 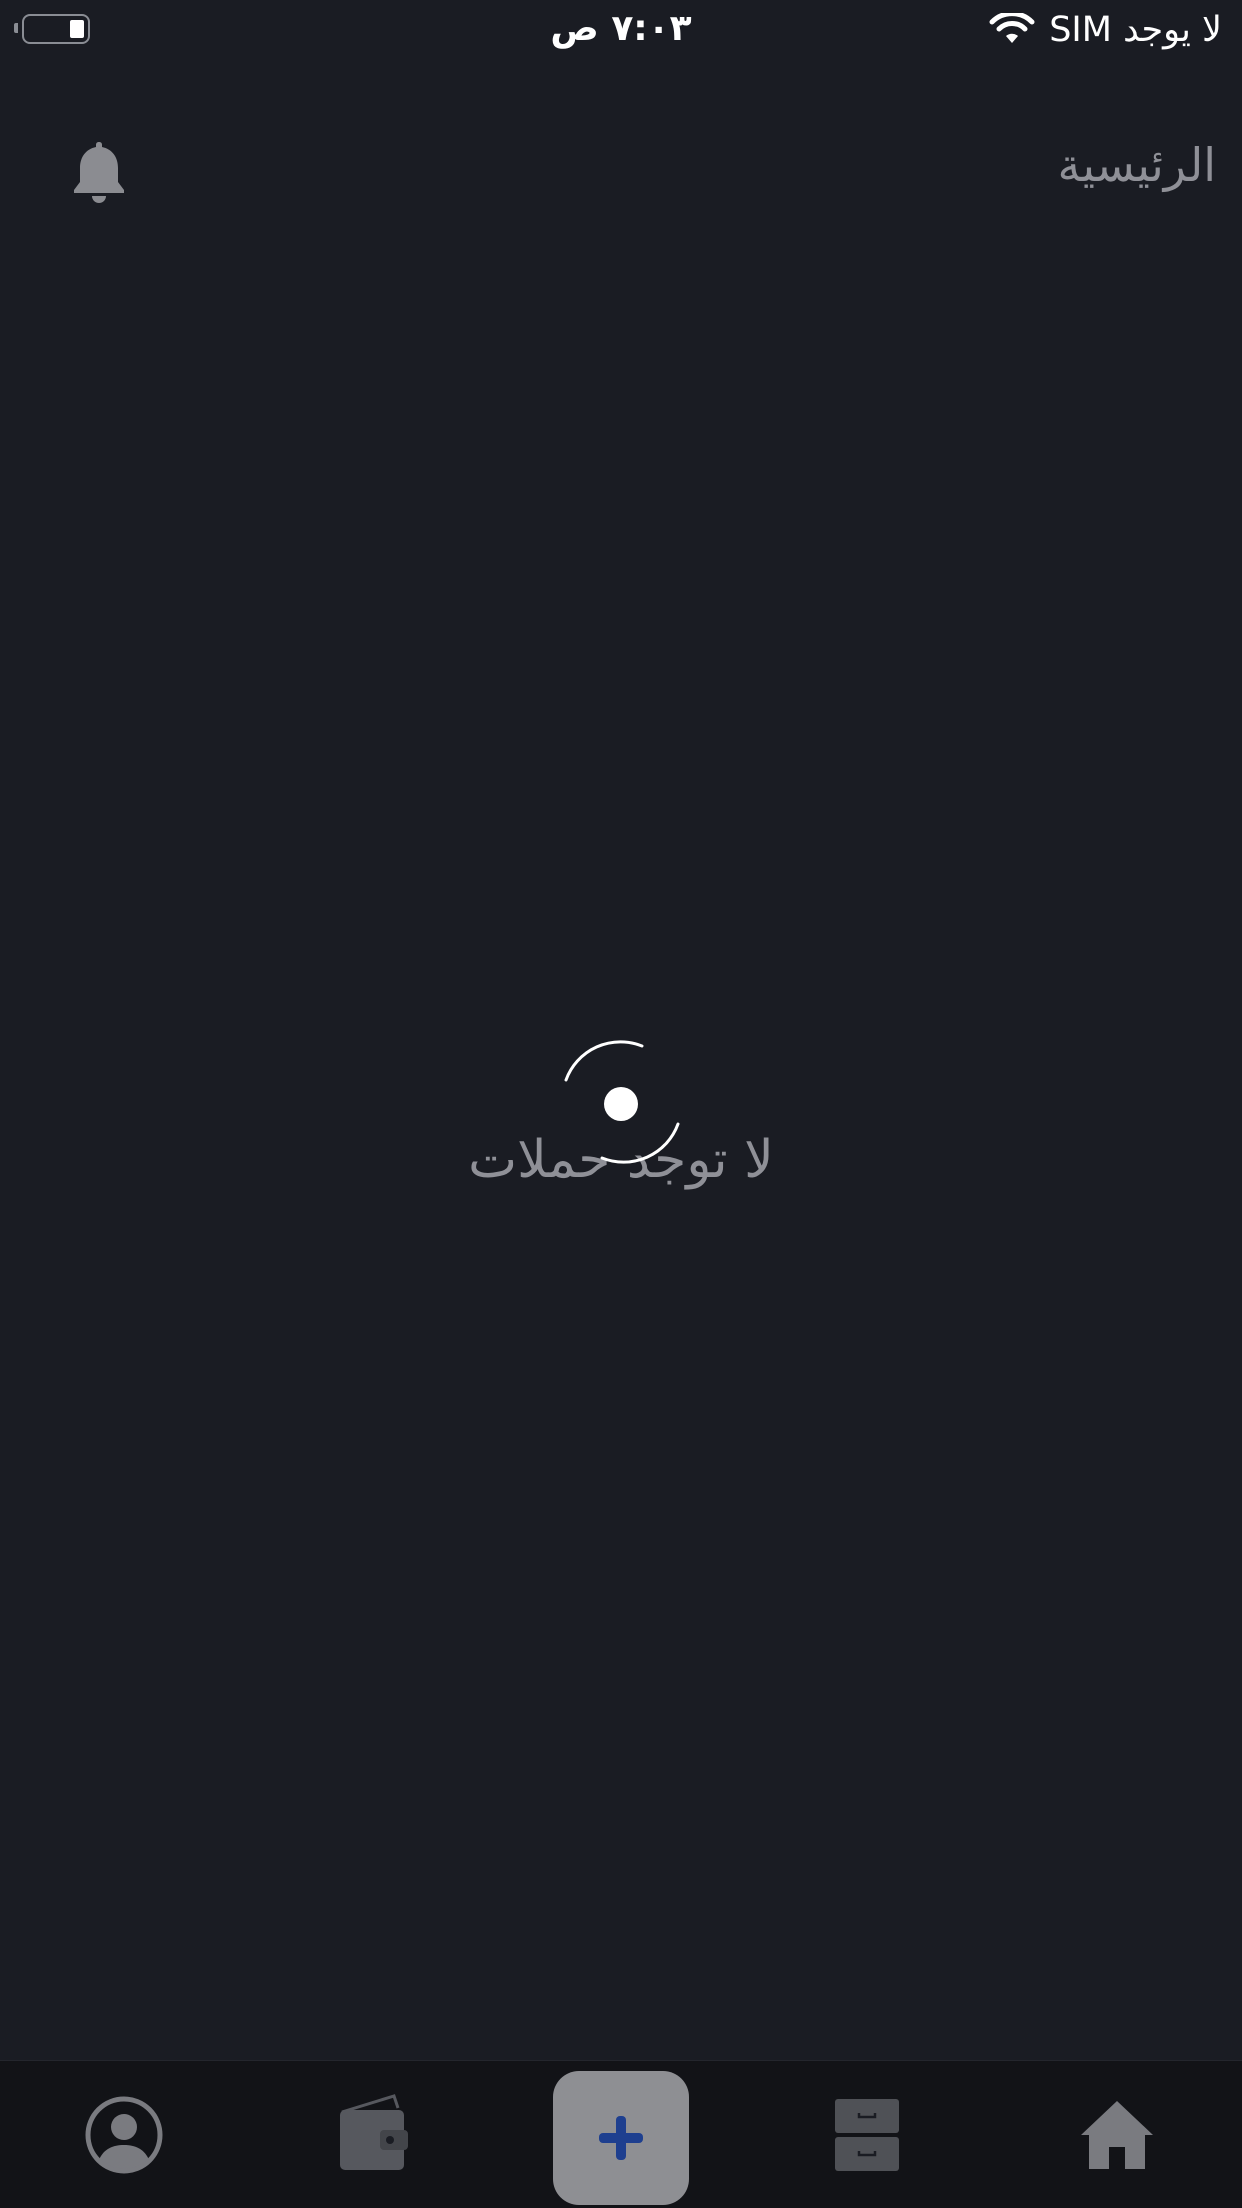 I want to click on status-time: ٧:٠٣ ص, so click(x=621, y=28).